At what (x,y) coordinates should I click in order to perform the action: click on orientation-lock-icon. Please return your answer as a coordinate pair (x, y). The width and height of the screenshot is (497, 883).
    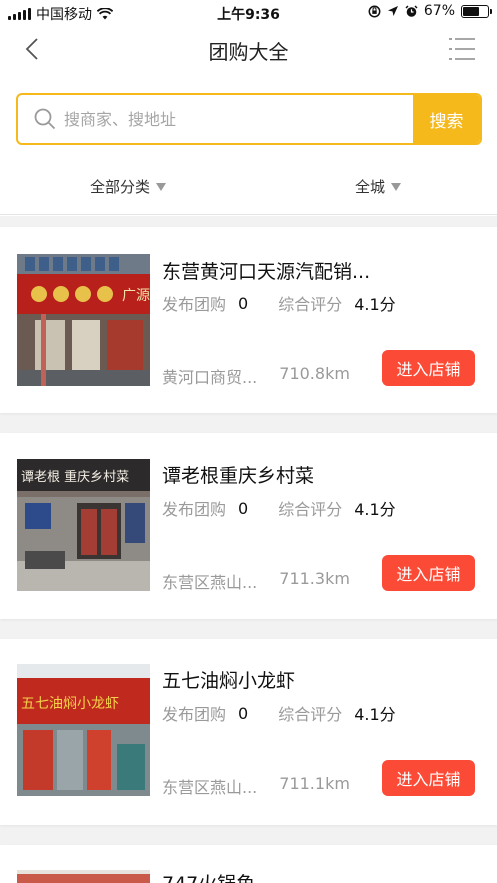
    Looking at the image, I should click on (374, 11).